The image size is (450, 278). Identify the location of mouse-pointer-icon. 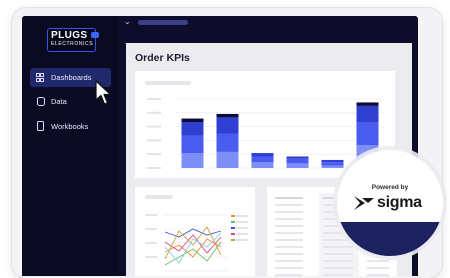
(103, 92).